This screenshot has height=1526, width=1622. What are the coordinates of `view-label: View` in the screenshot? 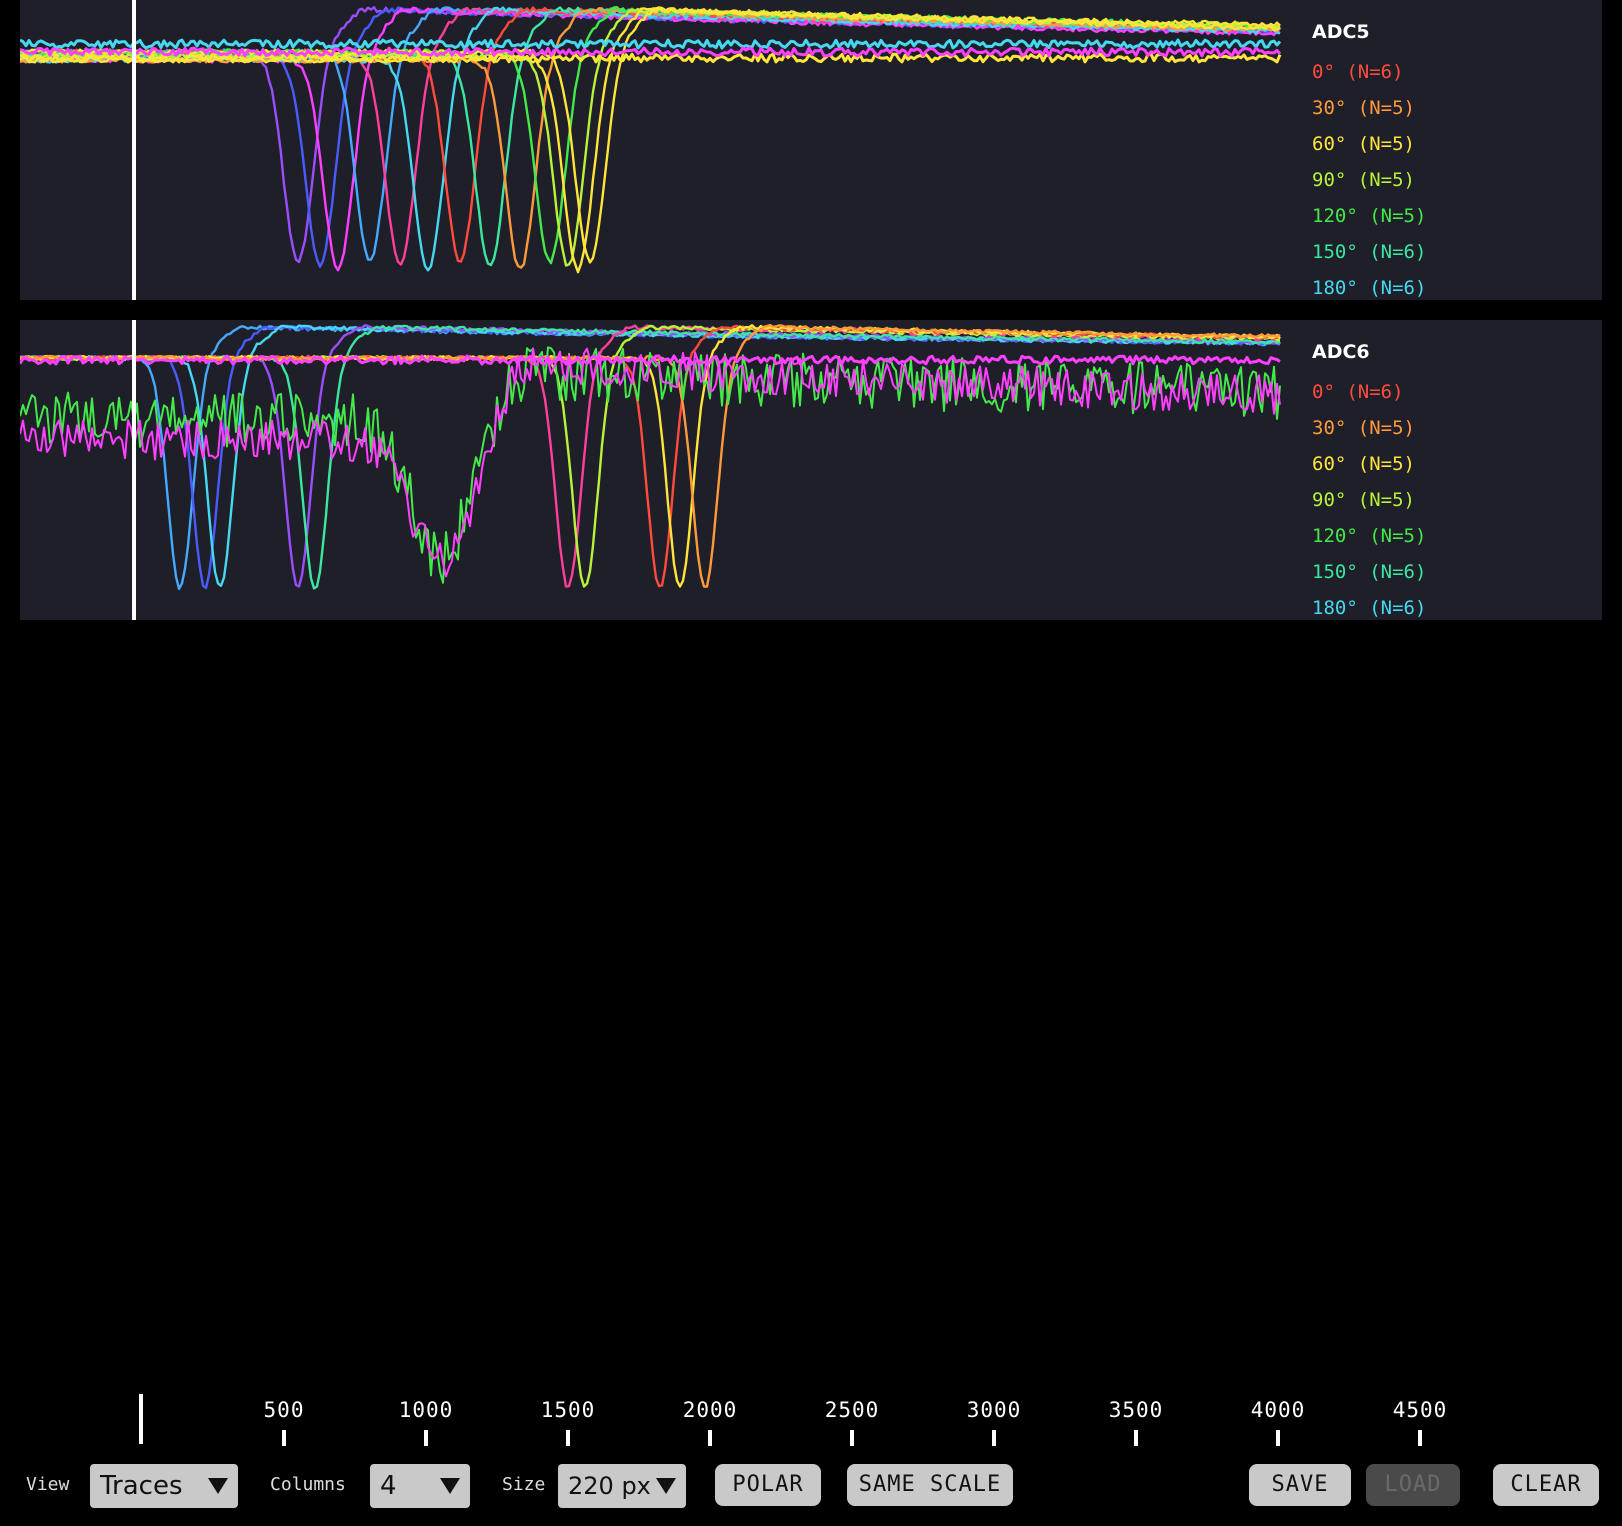 It's located at (48, 1484).